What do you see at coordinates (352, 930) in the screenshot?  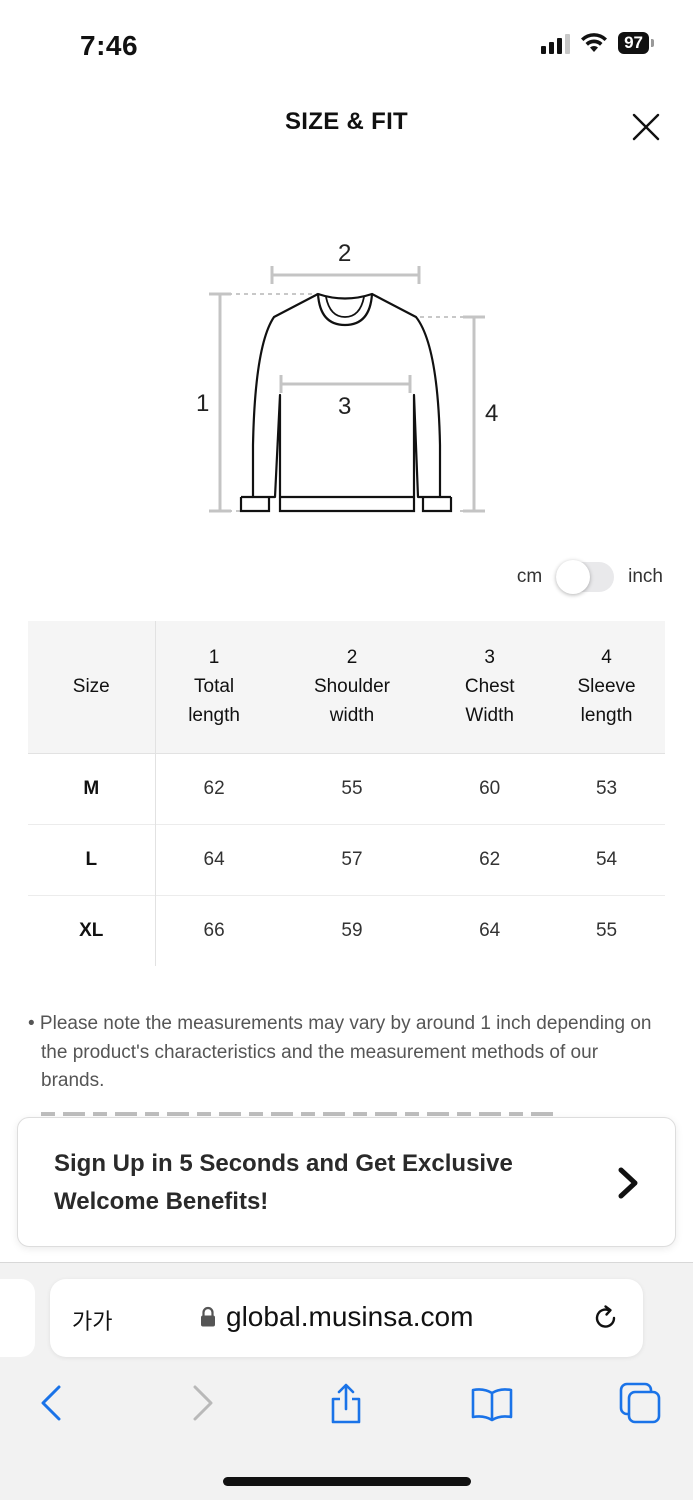 I see `table-cell: 59` at bounding box center [352, 930].